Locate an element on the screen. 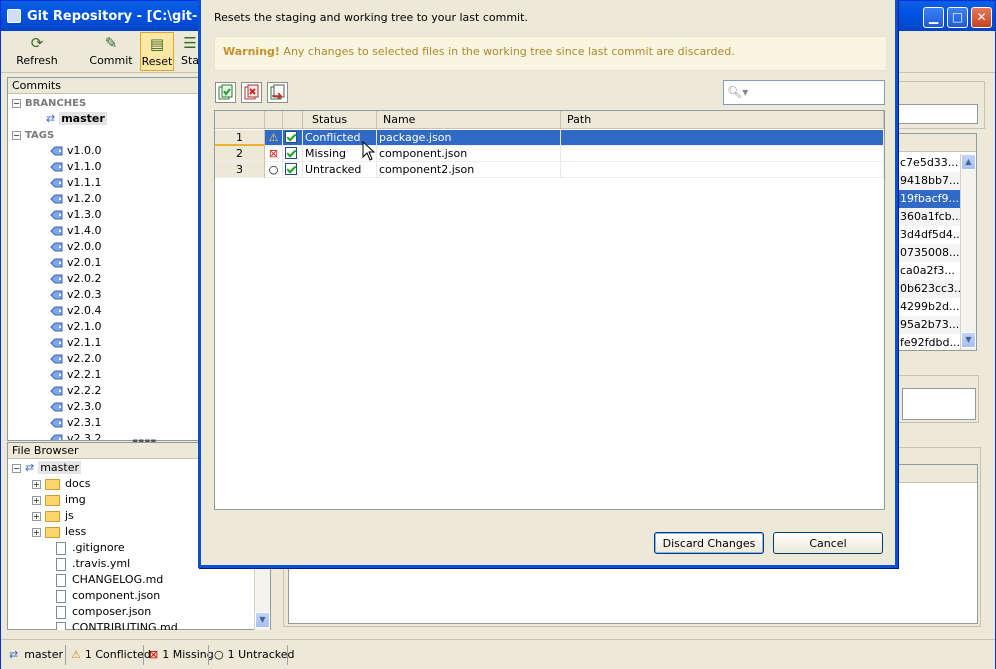 The height and width of the screenshot is (669, 996). refresh-button: ⟳ Refresh is located at coordinates (37, 51).